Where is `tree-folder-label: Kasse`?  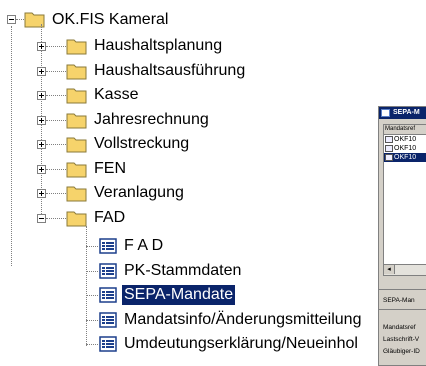
tree-folder-label: Kasse is located at coordinates (116, 94).